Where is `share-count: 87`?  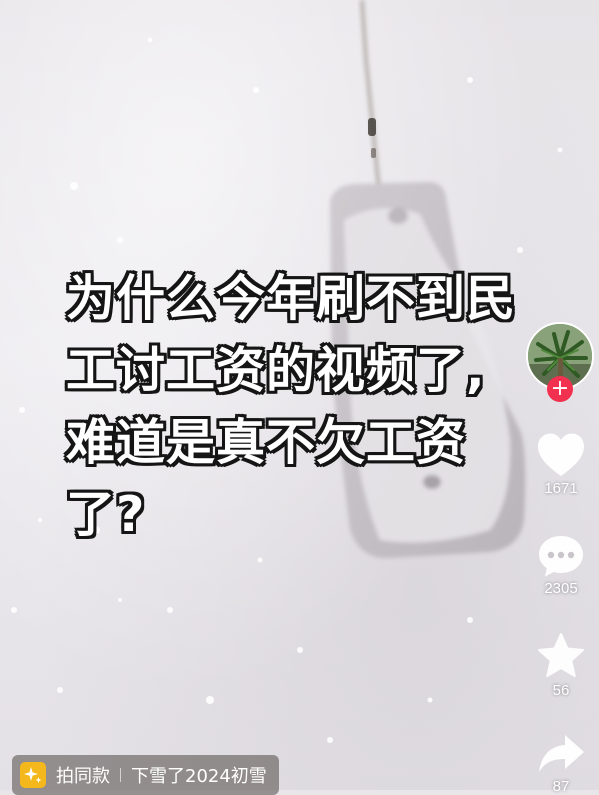 share-count: 87 is located at coordinates (561, 786).